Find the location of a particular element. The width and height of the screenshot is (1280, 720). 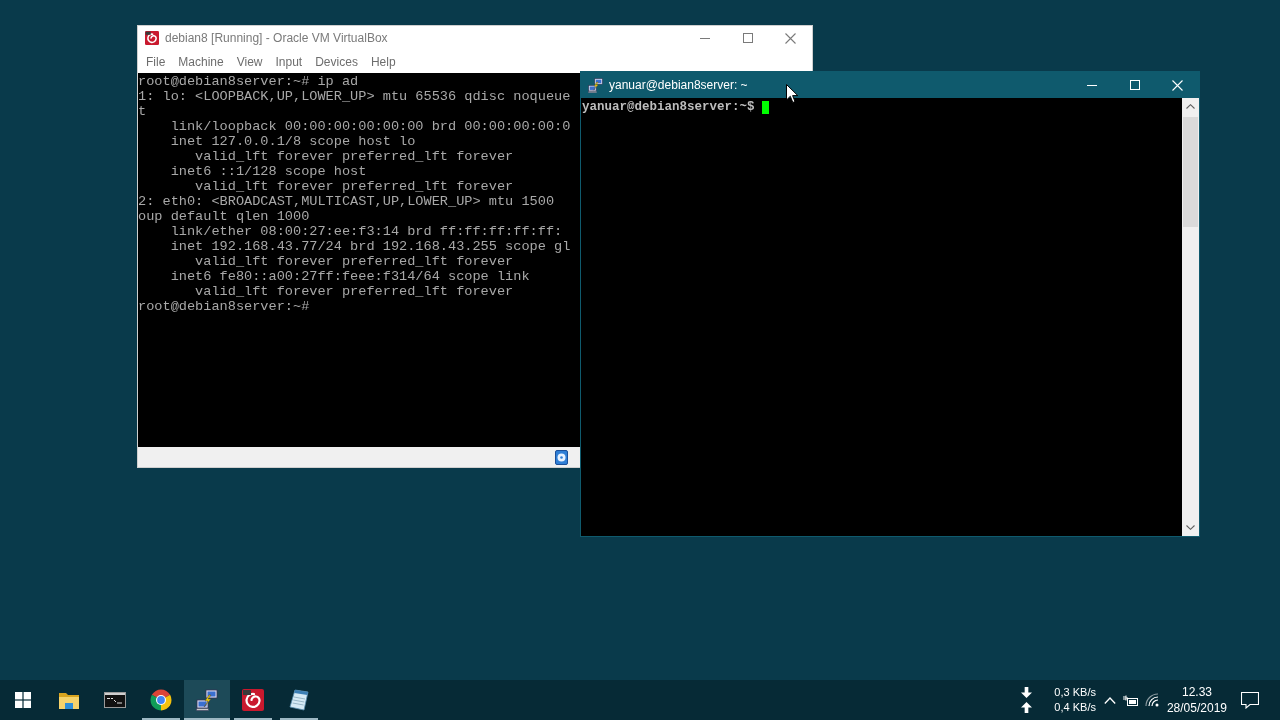

menu-item: Devices is located at coordinates (336, 61).